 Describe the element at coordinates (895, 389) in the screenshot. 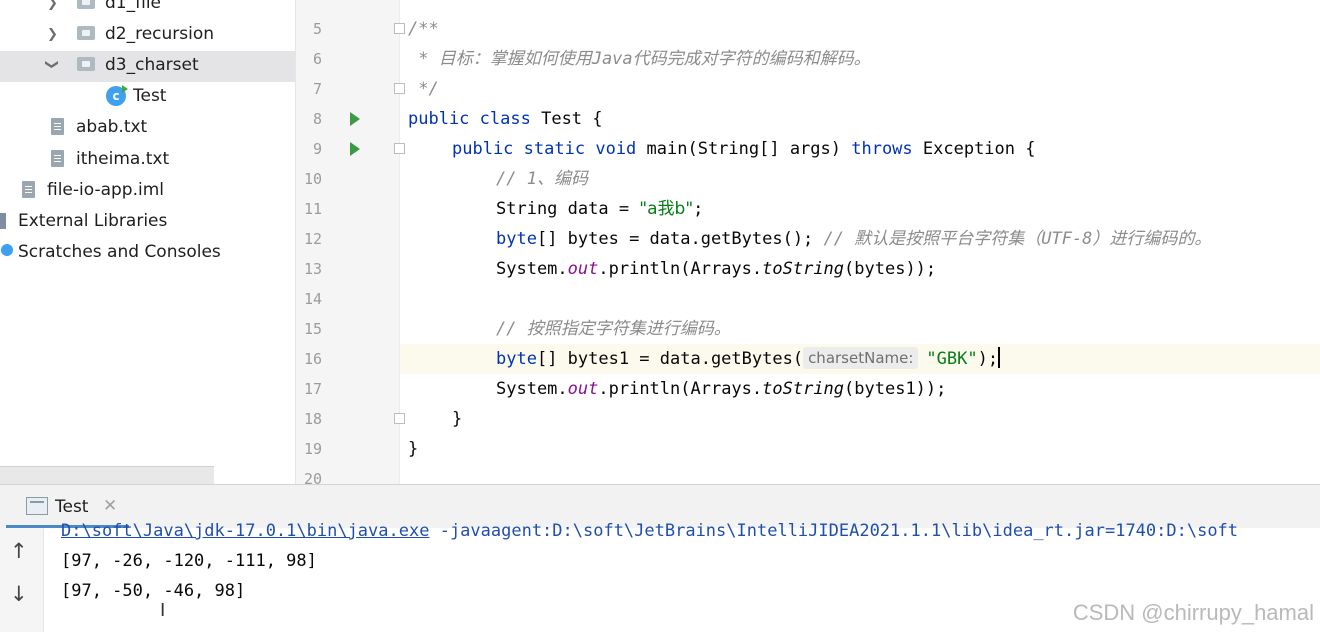

I see `code-text: (bytes1));` at that location.